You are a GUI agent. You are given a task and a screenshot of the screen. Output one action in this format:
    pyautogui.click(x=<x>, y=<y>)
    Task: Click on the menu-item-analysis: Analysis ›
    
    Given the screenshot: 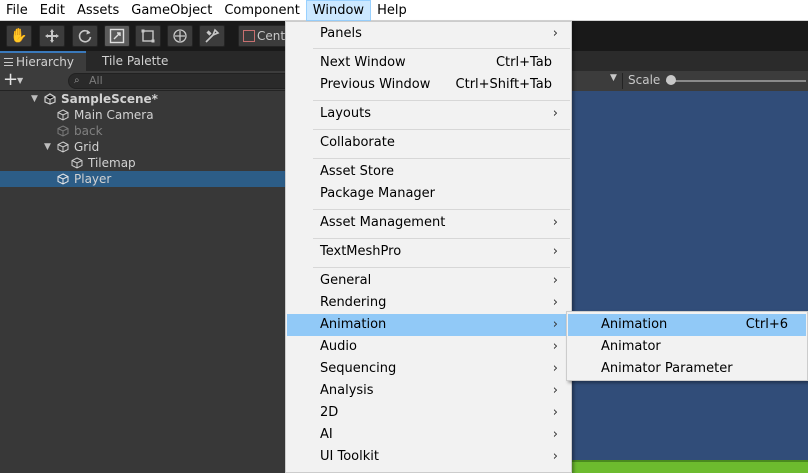 What is the action you would take?
    pyautogui.click(x=428, y=391)
    